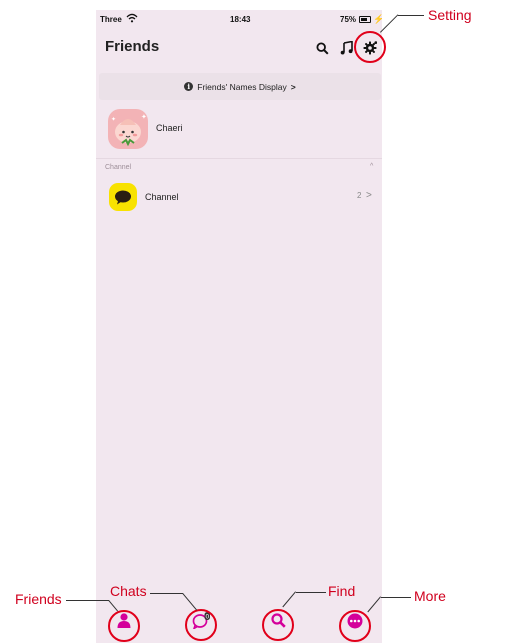 The height and width of the screenshot is (643, 519). Describe the element at coordinates (239, 130) in the screenshot. I see `friend-row: ✦ ✦ Chaeri` at that location.